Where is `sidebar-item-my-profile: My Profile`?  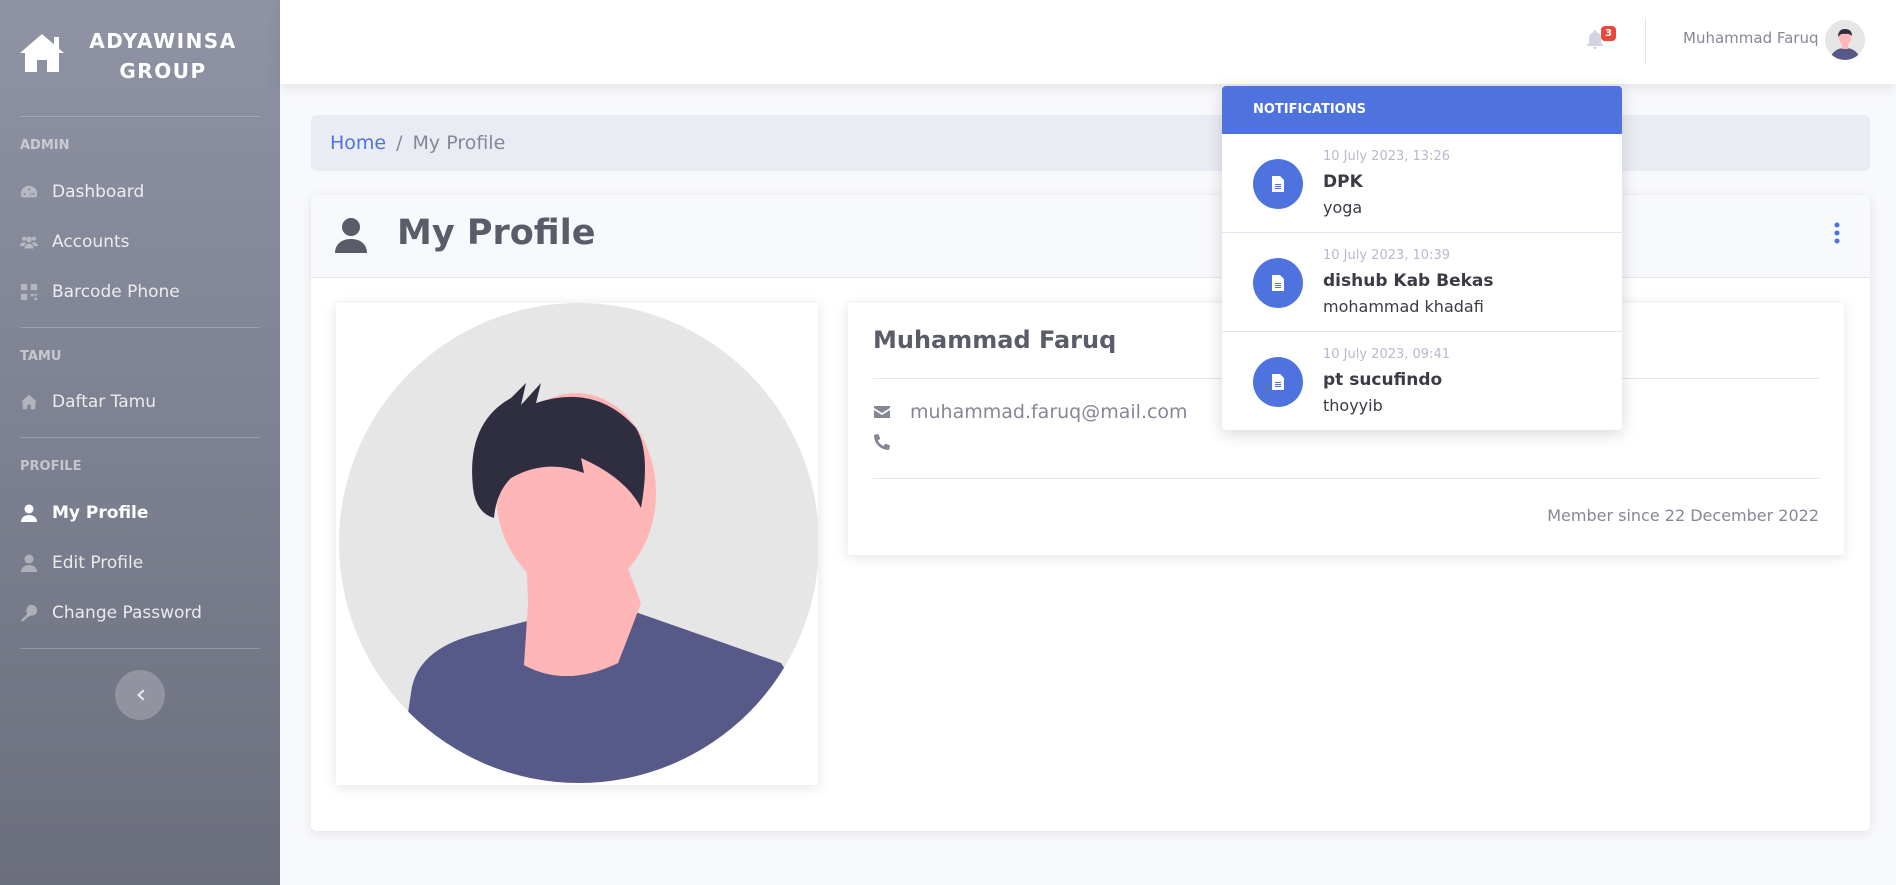
sidebar-item-my-profile: My Profile is located at coordinates (140, 513).